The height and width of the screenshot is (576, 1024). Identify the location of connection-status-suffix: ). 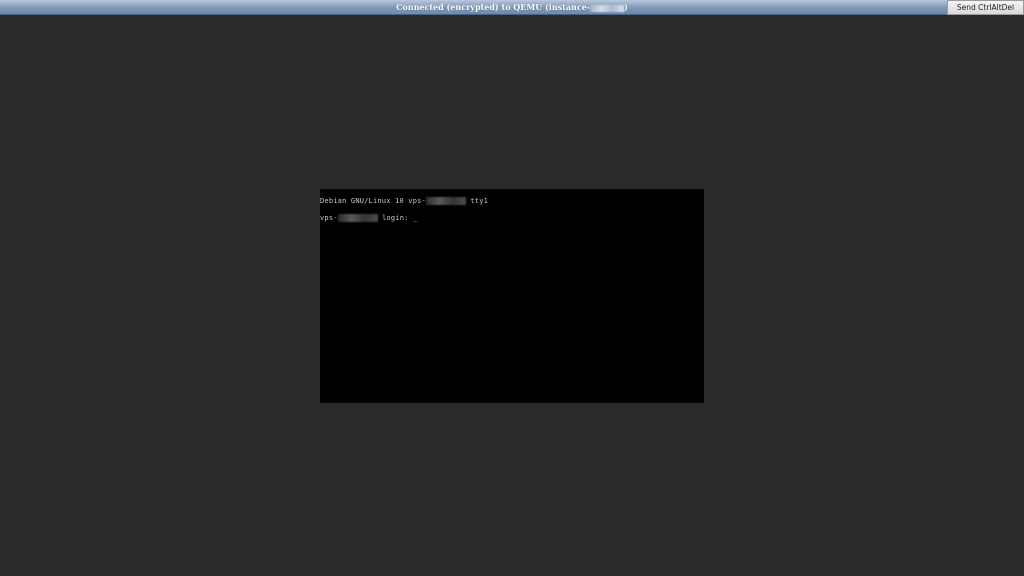
(626, 7).